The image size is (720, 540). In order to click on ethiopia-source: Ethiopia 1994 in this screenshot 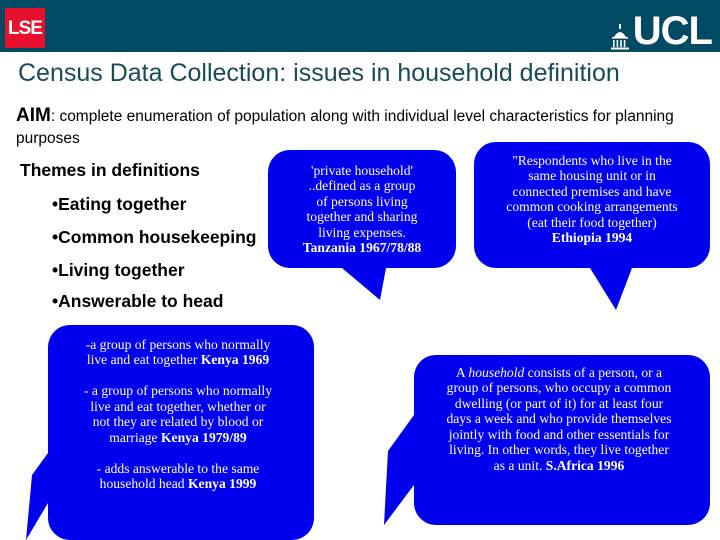, I will do `click(592, 238)`.